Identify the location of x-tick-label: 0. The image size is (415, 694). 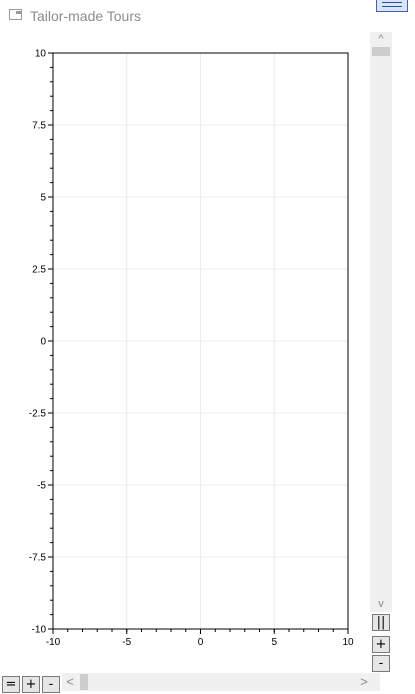
(201, 642).